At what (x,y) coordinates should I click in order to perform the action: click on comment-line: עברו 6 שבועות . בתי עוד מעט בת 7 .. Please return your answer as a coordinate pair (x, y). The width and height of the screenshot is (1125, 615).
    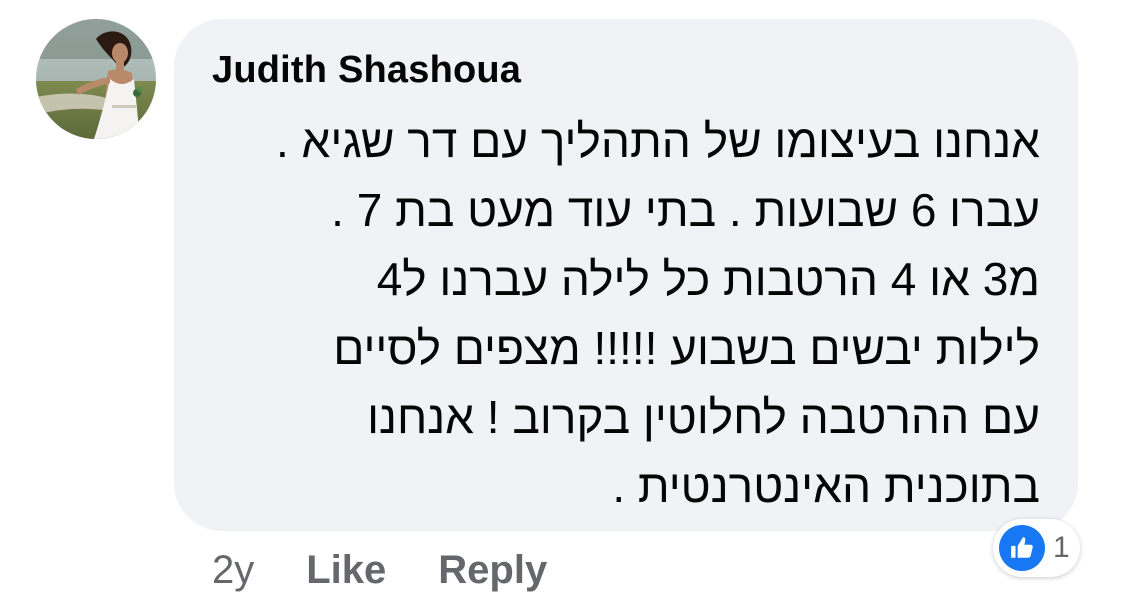
    Looking at the image, I should click on (685, 210).